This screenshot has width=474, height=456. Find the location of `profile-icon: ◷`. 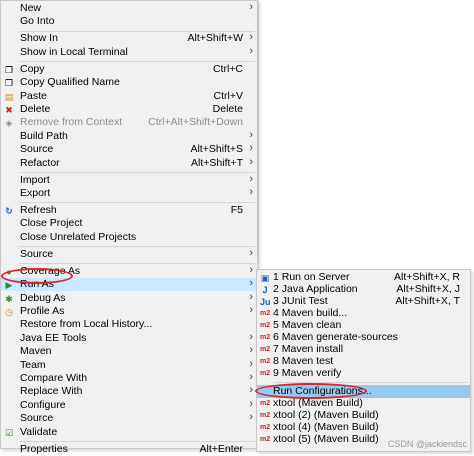

profile-icon: ◷ is located at coordinates (9, 312).